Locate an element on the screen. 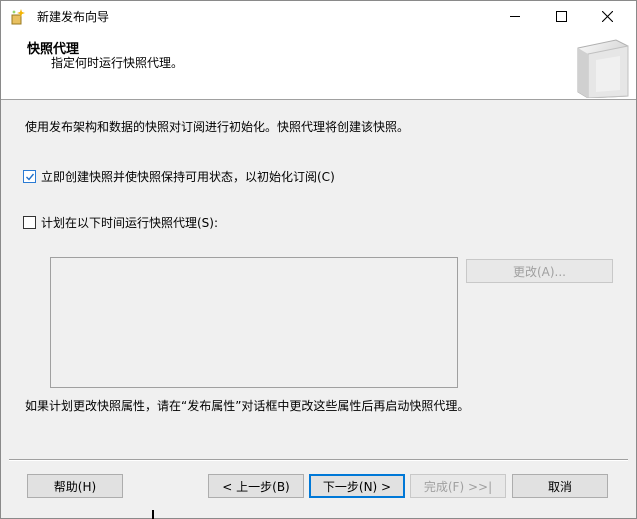 This screenshot has width=637, height=519. minimize-icon is located at coordinates (515, 16).